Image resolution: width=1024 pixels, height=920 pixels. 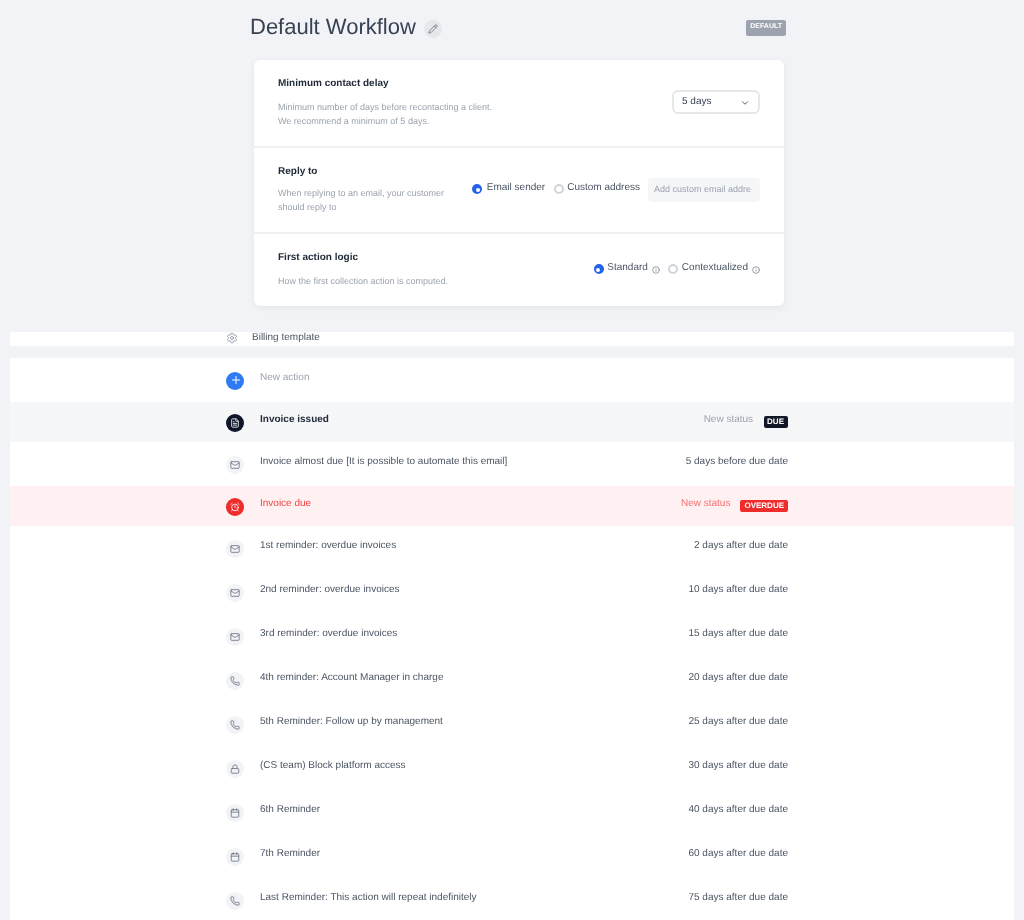 I want to click on settings-icon, so click(x=232, y=338).